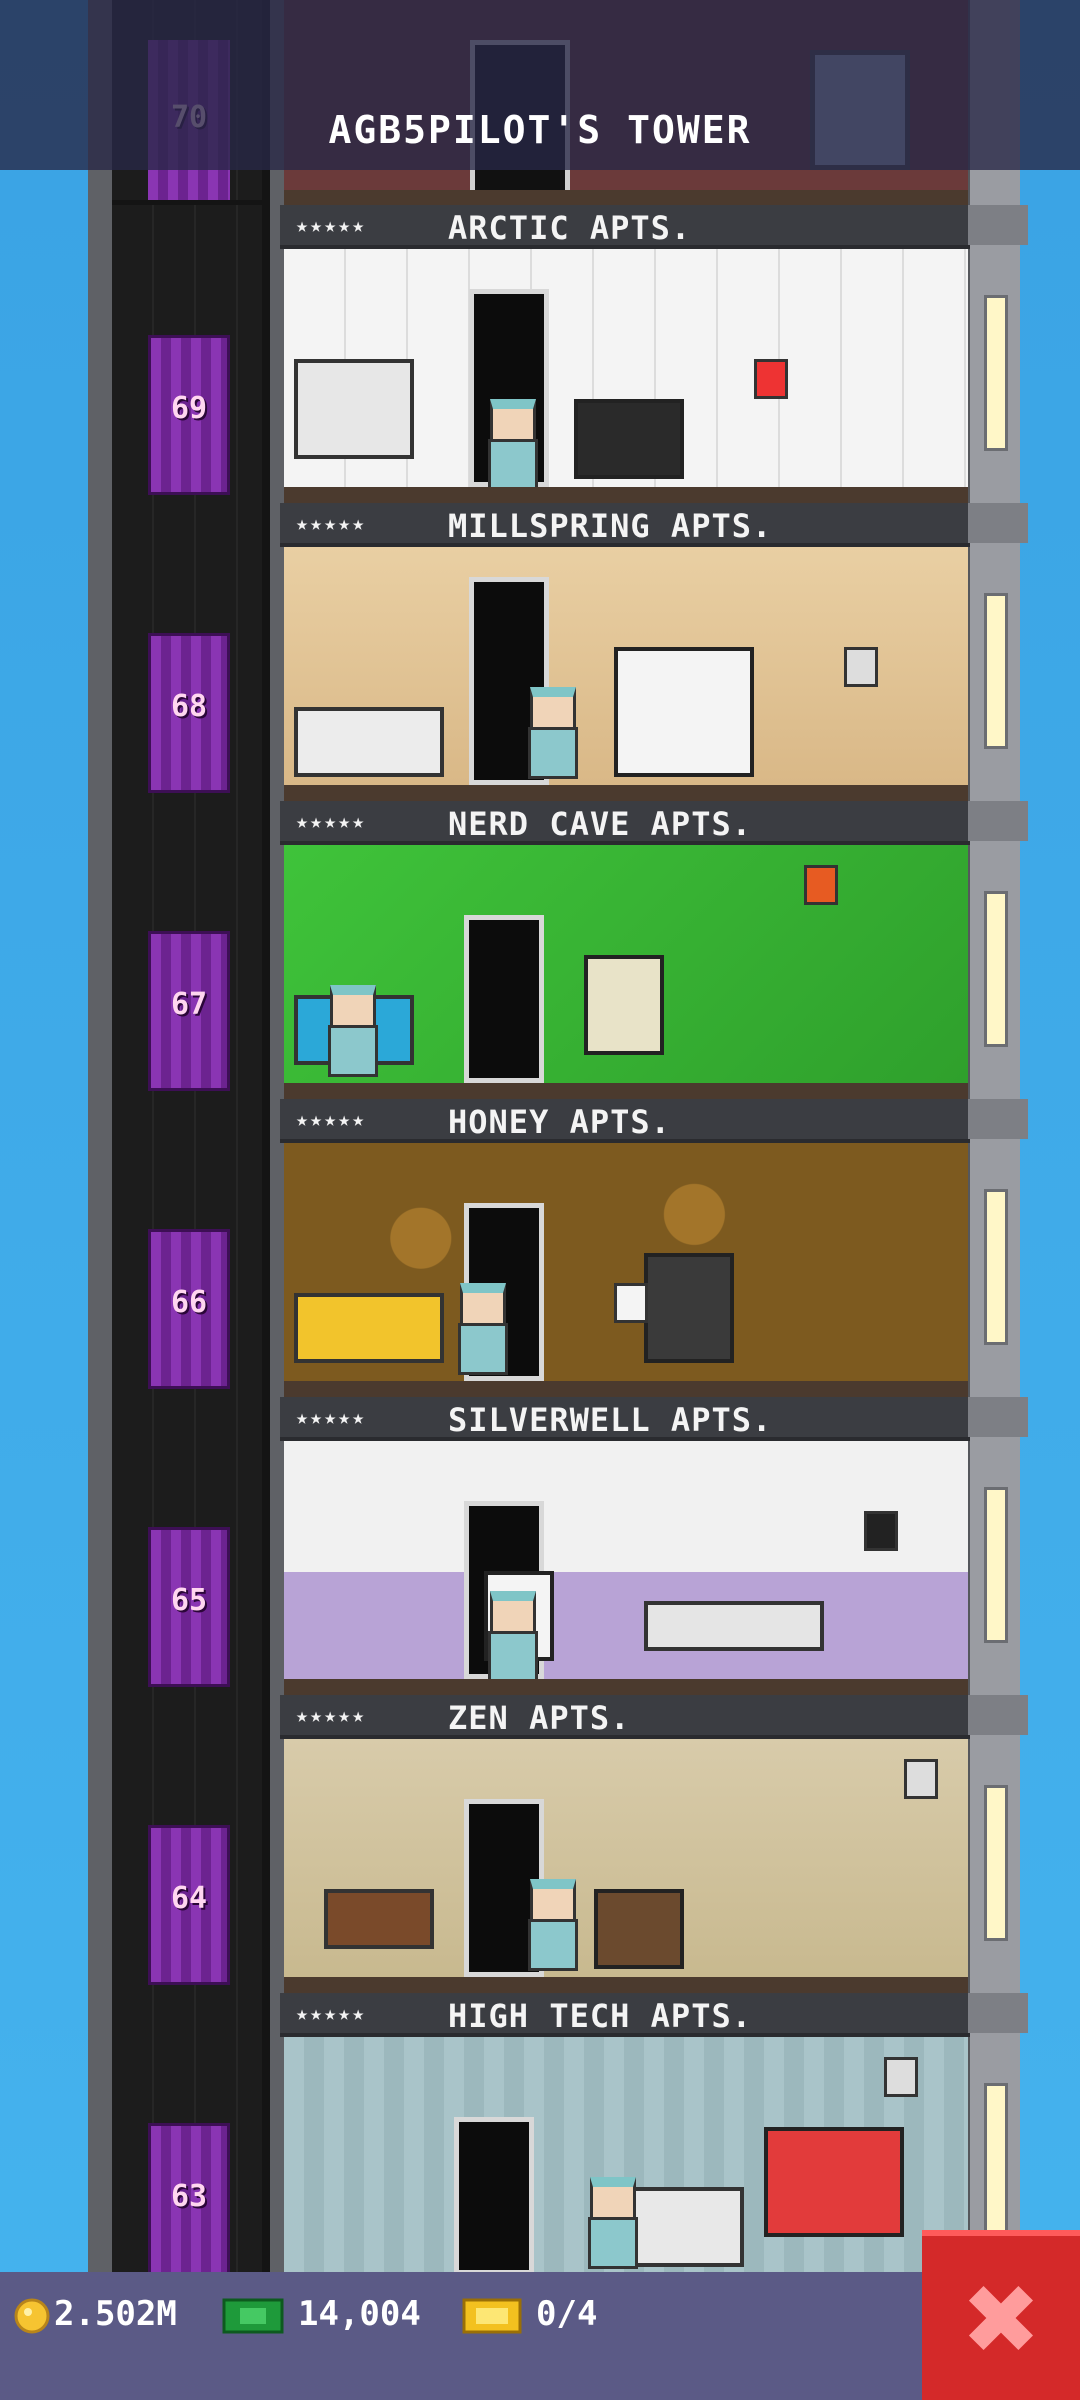  I want to click on elevator-floor-number: 66, so click(189, 1302).